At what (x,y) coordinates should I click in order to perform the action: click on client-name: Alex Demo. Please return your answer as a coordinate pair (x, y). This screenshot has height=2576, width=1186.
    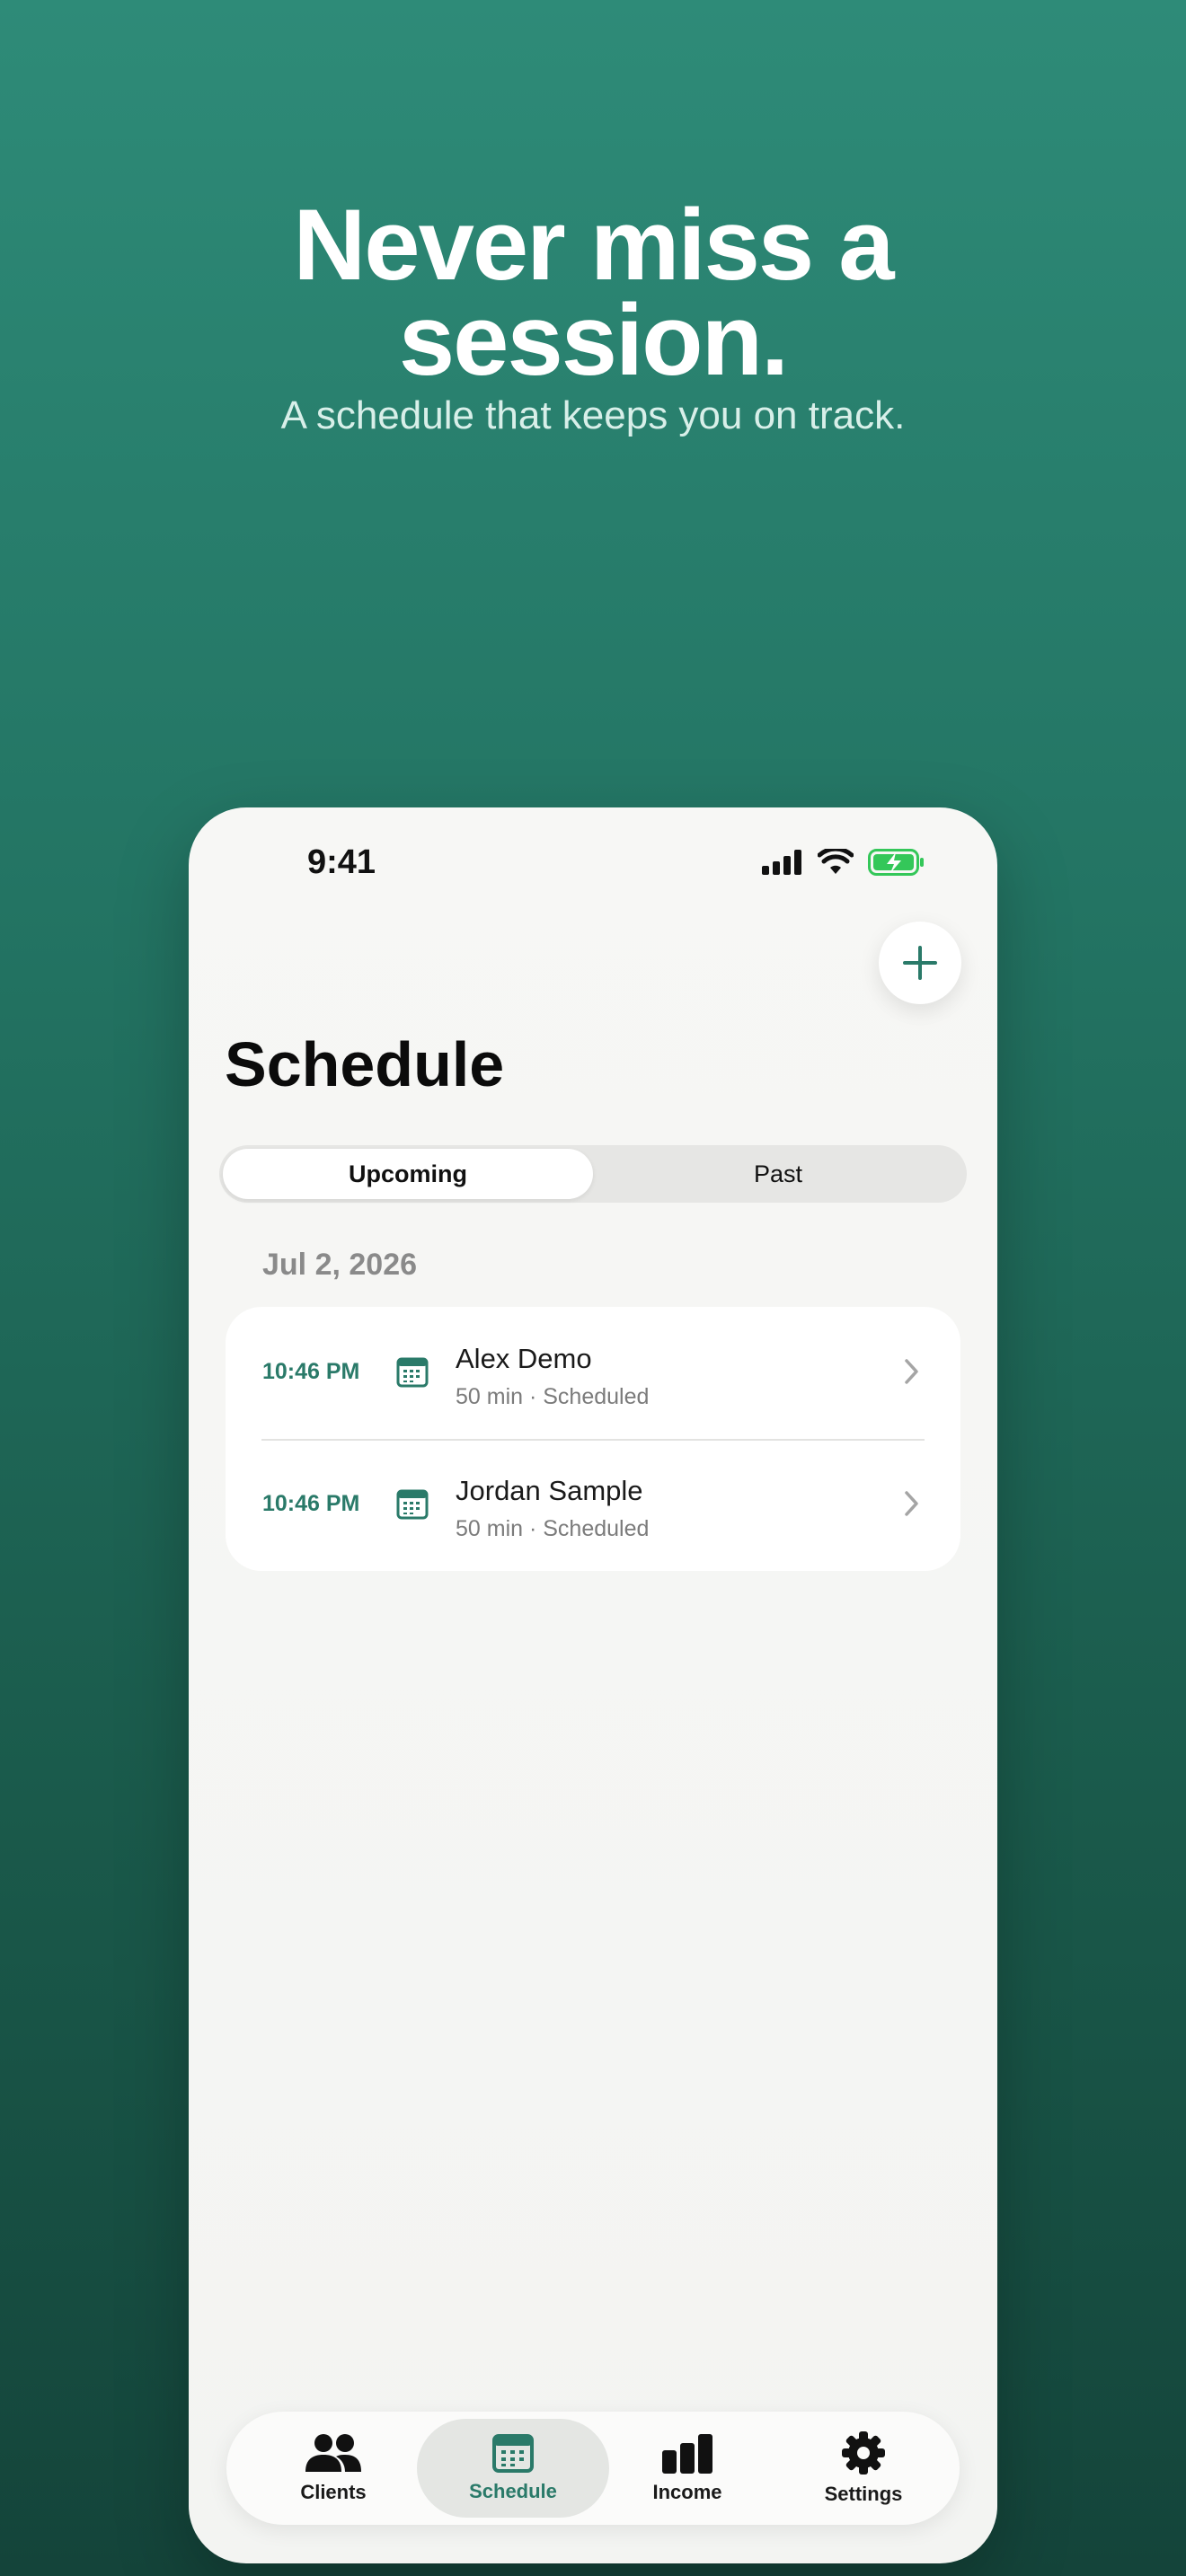
    Looking at the image, I should click on (524, 1358).